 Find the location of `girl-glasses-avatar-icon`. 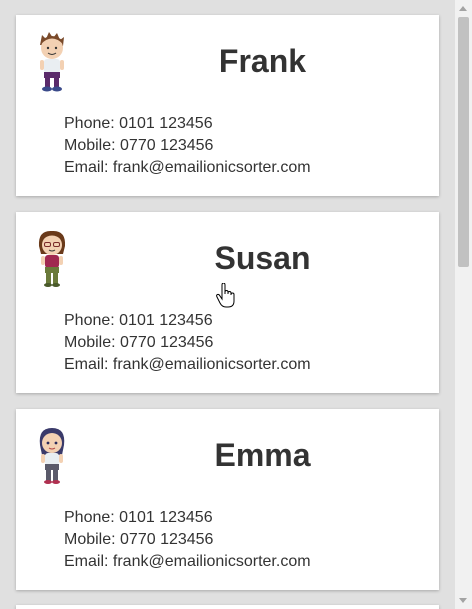

girl-glasses-avatar-icon is located at coordinates (52, 258).